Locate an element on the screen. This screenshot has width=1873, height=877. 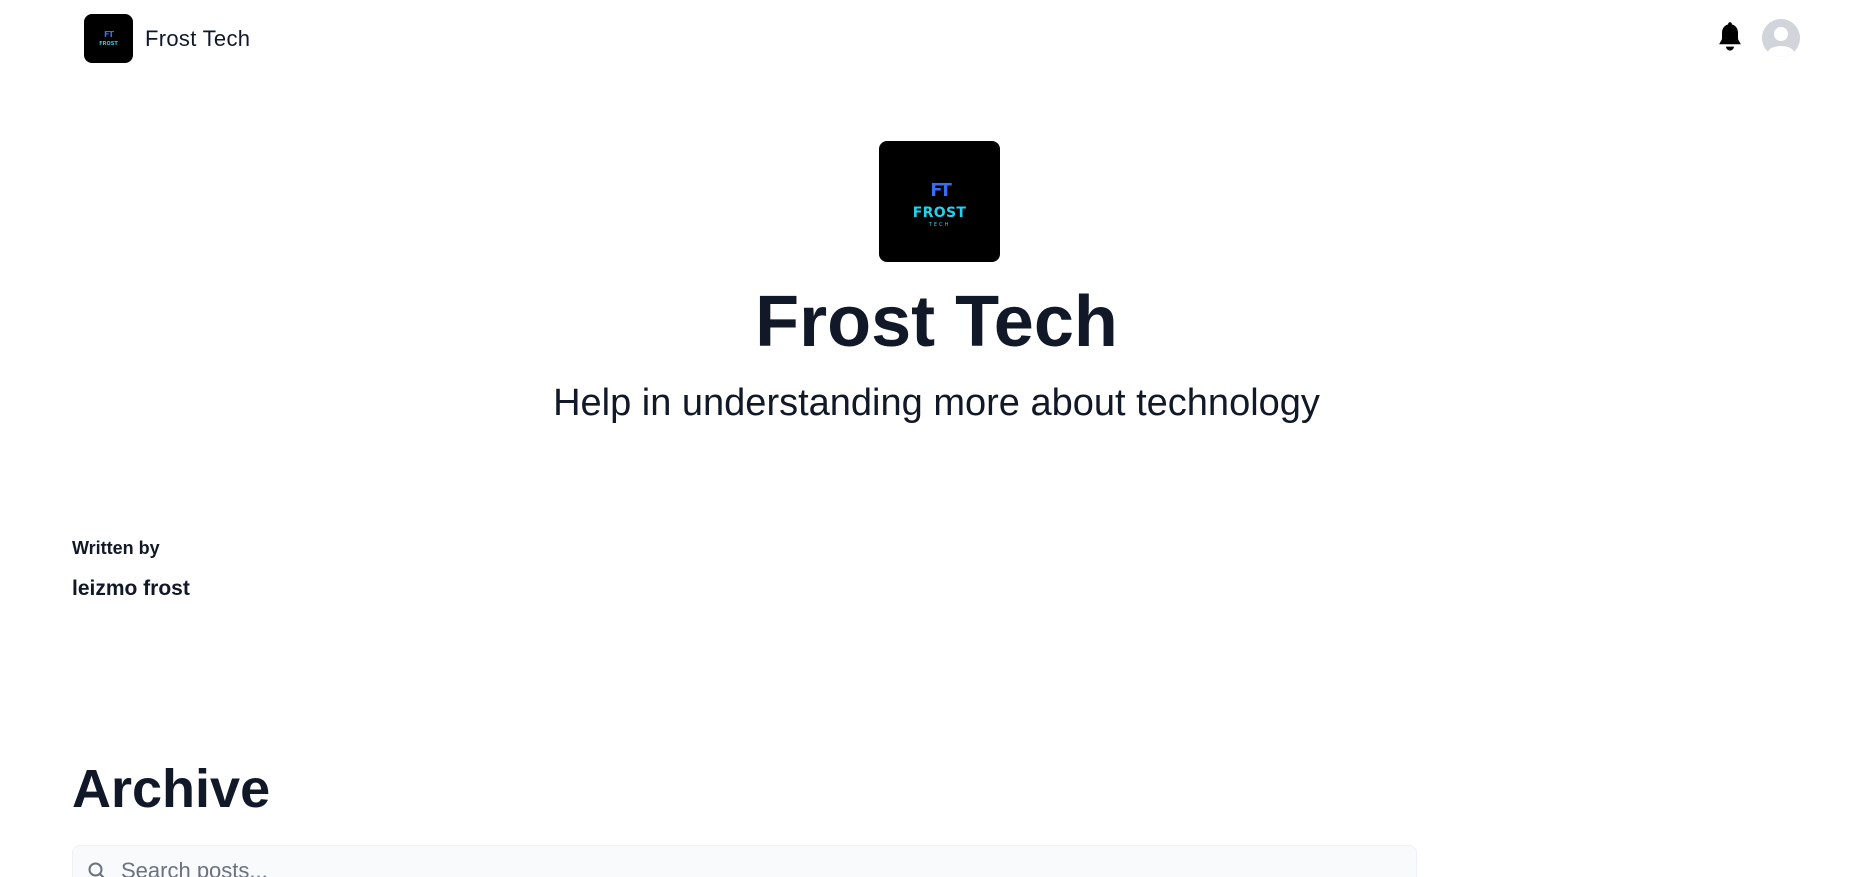
search-icon is located at coordinates (96, 869).